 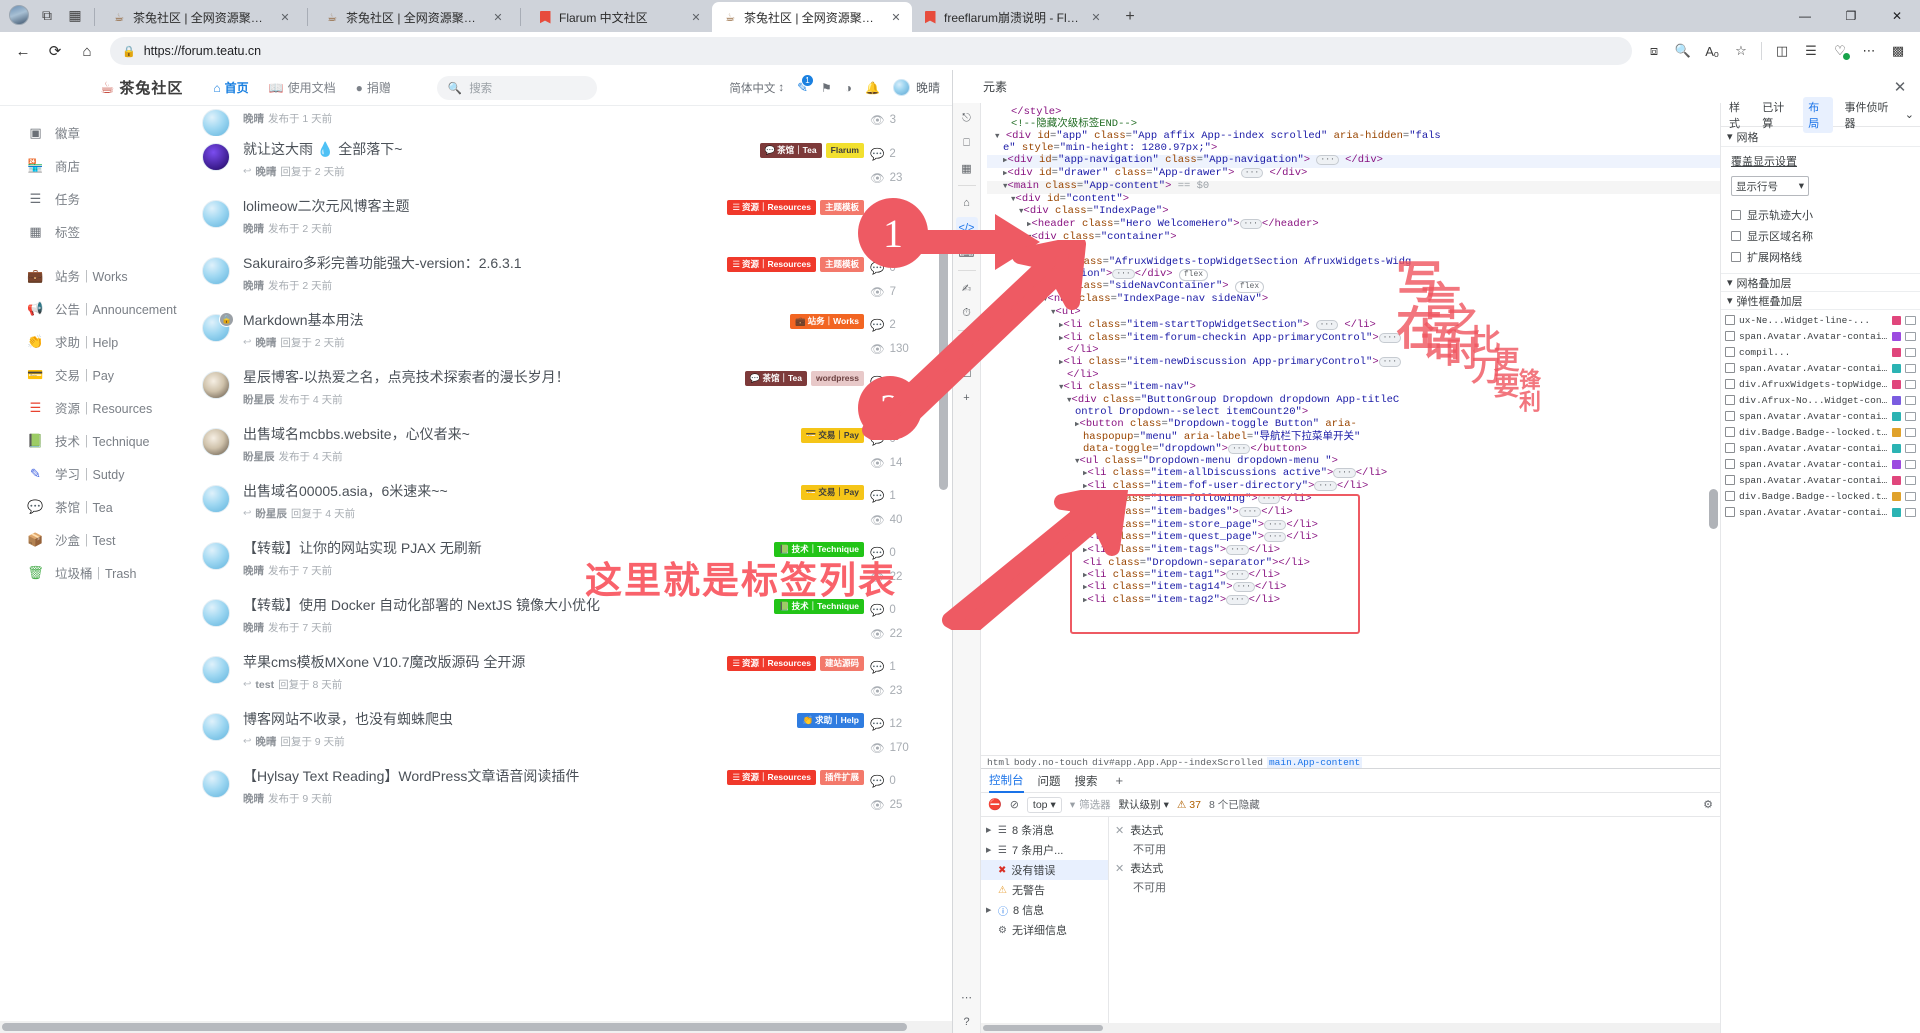 What do you see at coordinates (1044, 804) in the screenshot?
I see `context-selector: top ▾` at bounding box center [1044, 804].